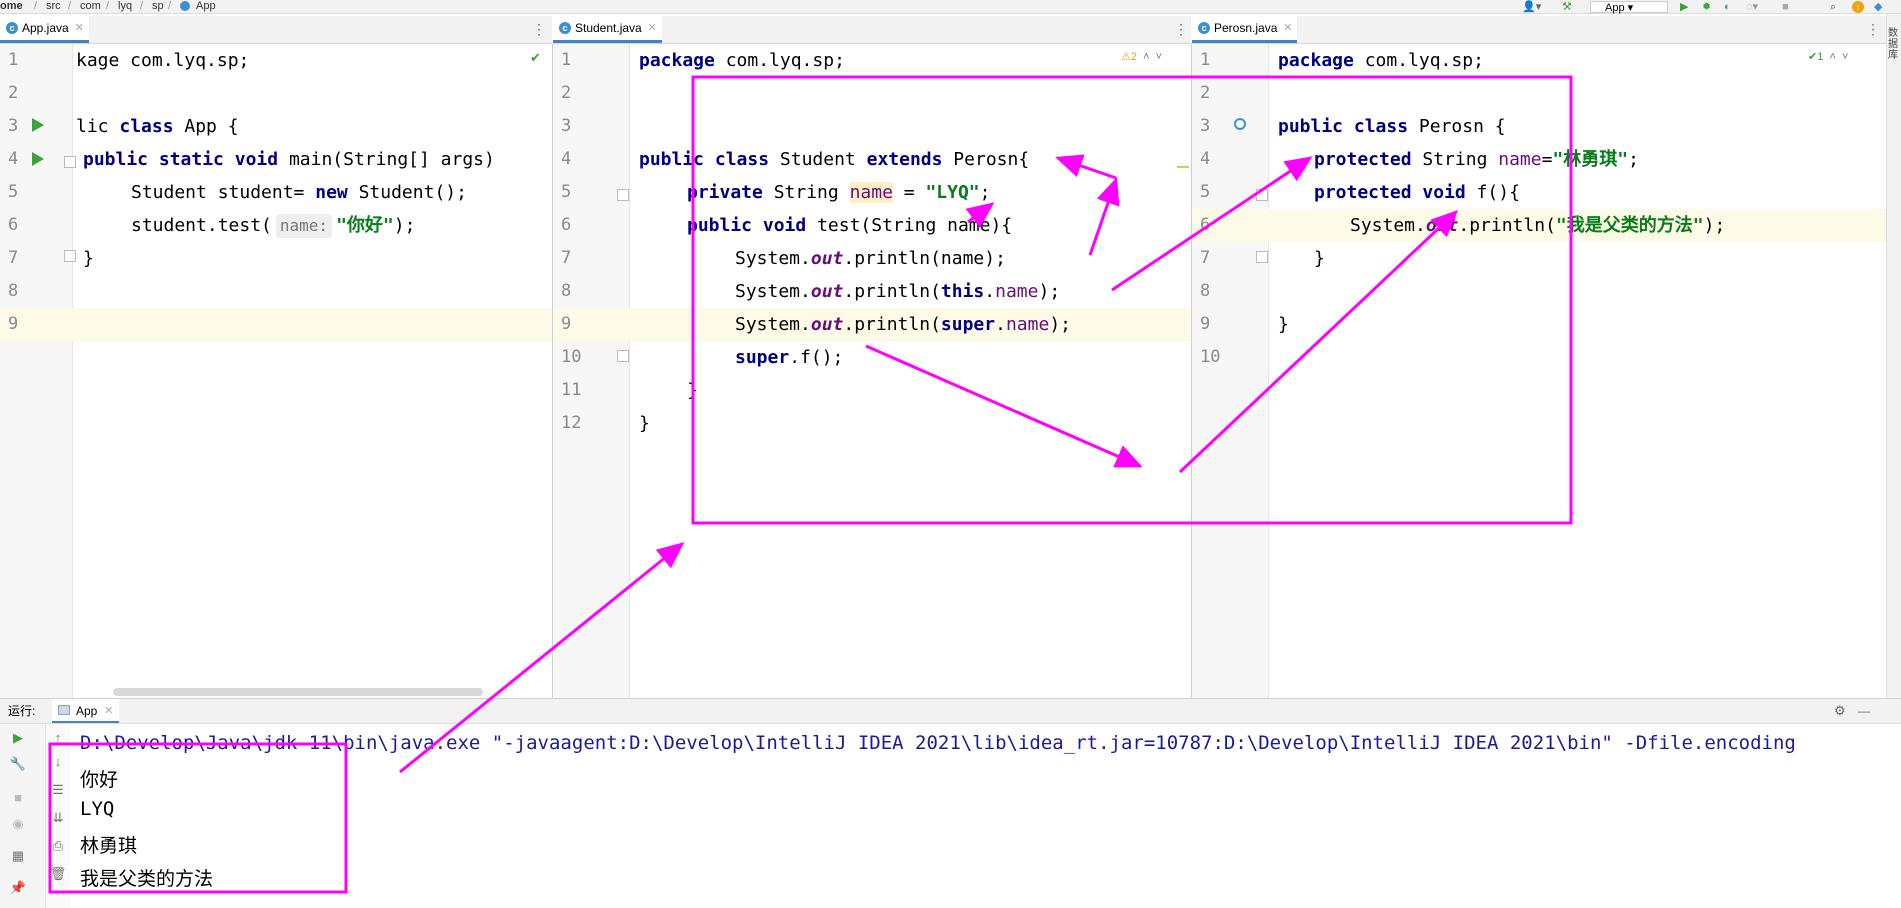 Image resolution: width=1901 pixels, height=908 pixels. Describe the element at coordinates (18, 856) in the screenshot. I see `layout-icon: ▦` at that location.